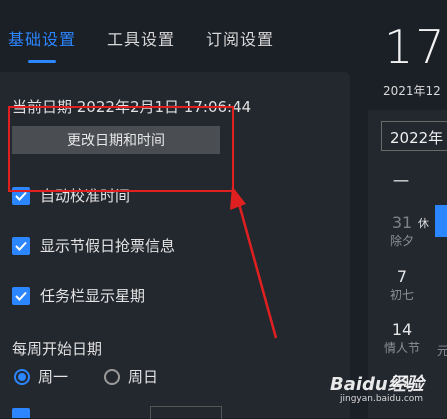 This screenshot has width=447, height=419. I want to click on annotation-arrow-icon, so click(254, 262).